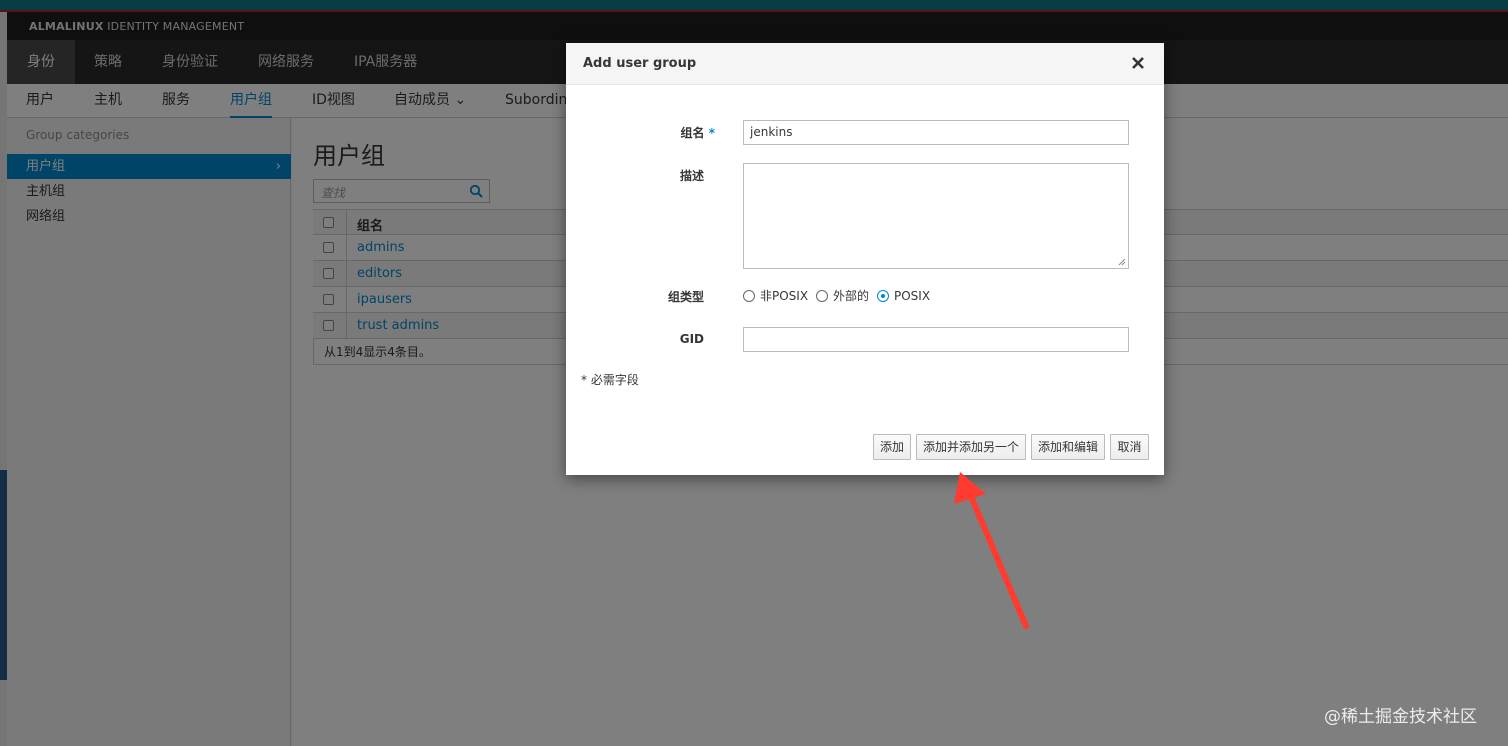 The width and height of the screenshot is (1508, 746). I want to click on group-name-input: jenkins, so click(936, 132).